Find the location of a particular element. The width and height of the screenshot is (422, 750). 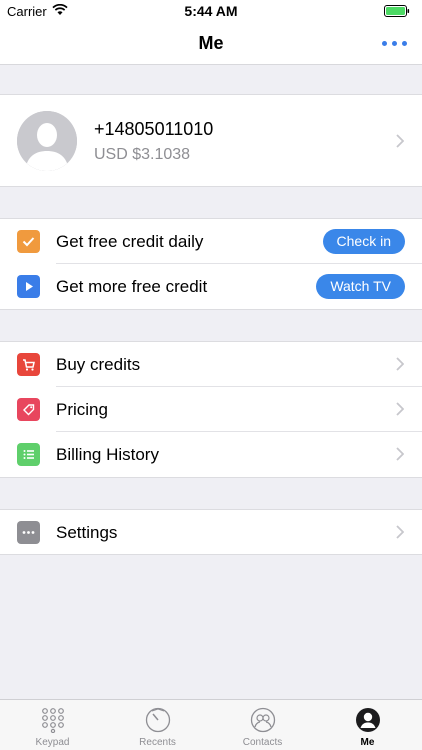

list-item-buy-credits: Buy credits is located at coordinates (211, 364).